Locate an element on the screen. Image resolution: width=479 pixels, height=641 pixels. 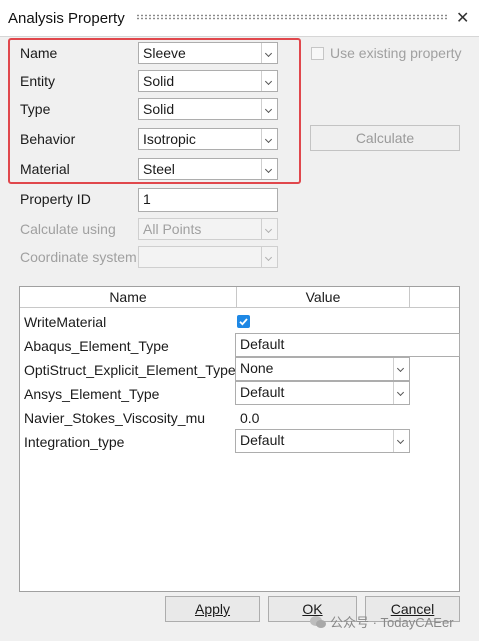
type-select: Solid is located at coordinates (208, 109).